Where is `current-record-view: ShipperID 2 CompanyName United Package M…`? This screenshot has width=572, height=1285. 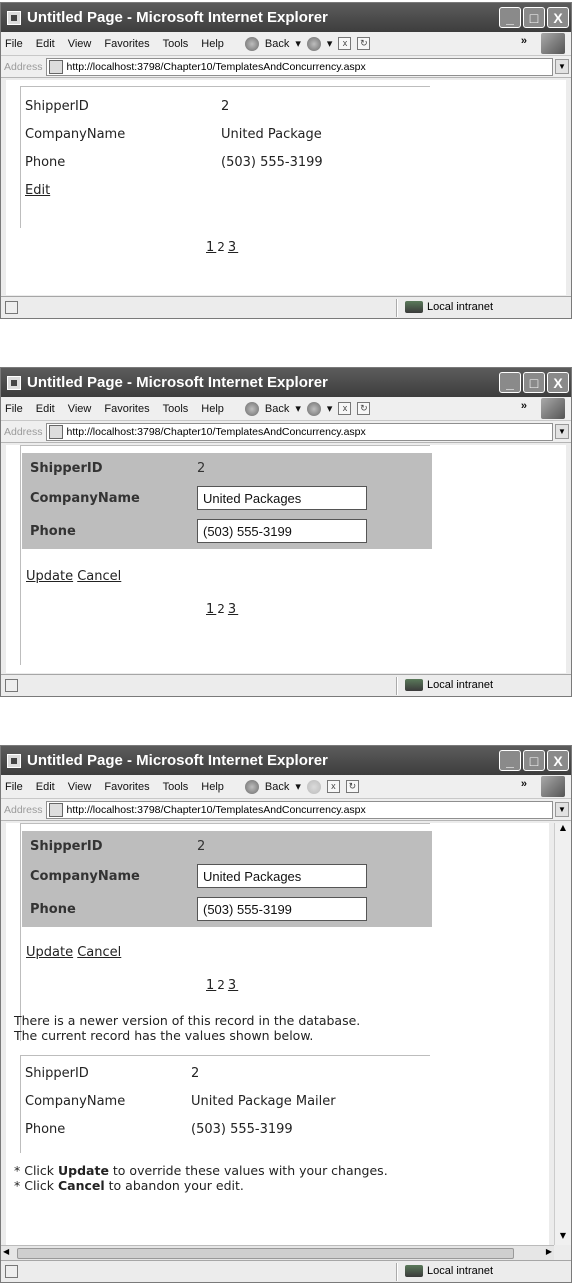
current-record-view: ShipperID 2 CompanyName United Package M… is located at coordinates (206, 1101).